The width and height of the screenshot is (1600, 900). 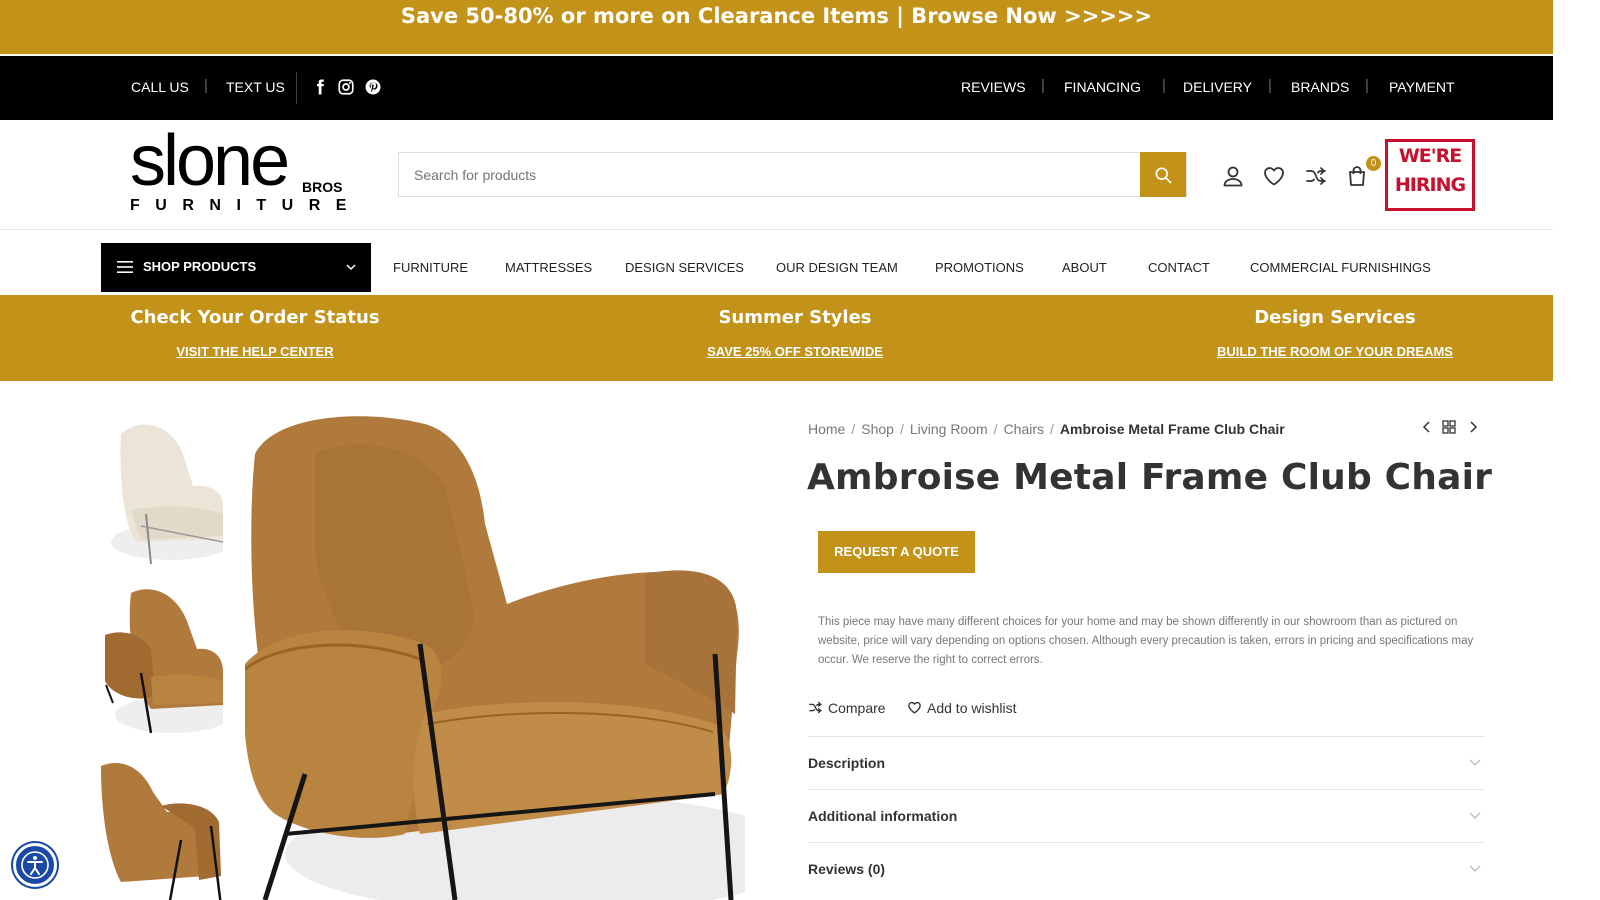 I want to click on add-to-wishlist-button: Add to wishlist, so click(x=961, y=708).